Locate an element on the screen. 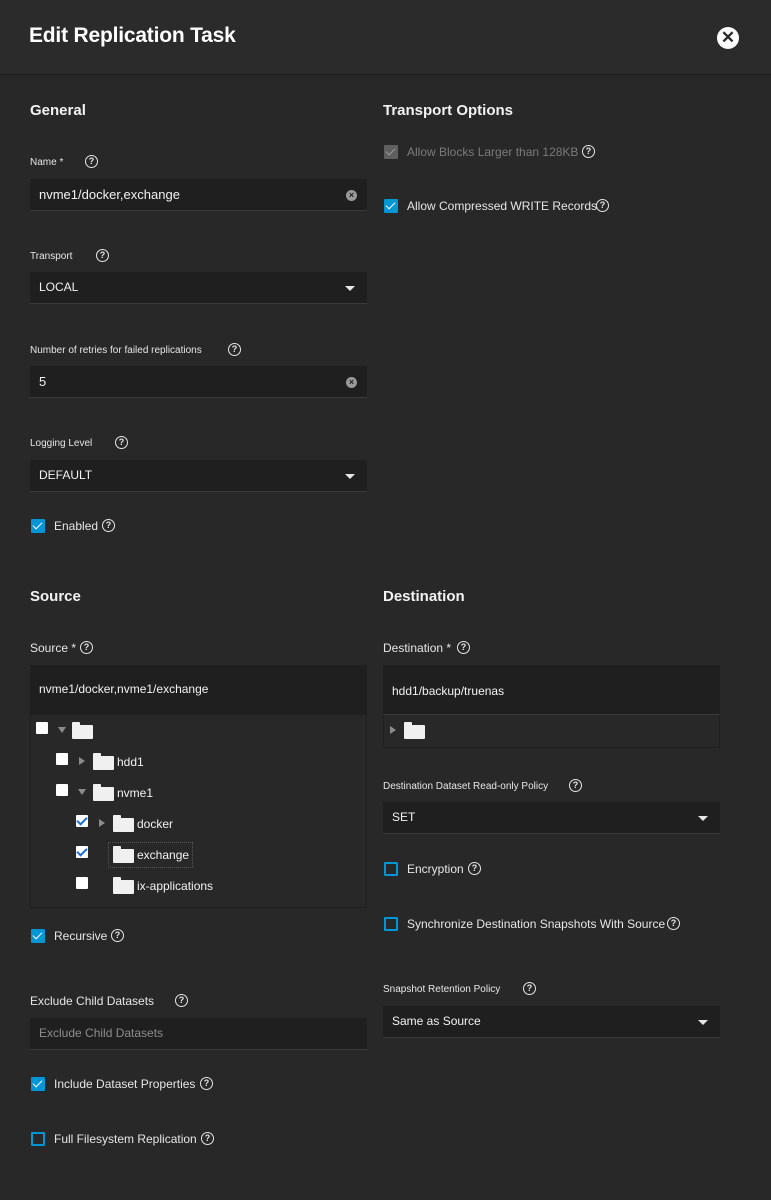 Image resolution: width=771 pixels, height=1200 pixels. include-props-label: Include Dataset Properties is located at coordinates (125, 1084).